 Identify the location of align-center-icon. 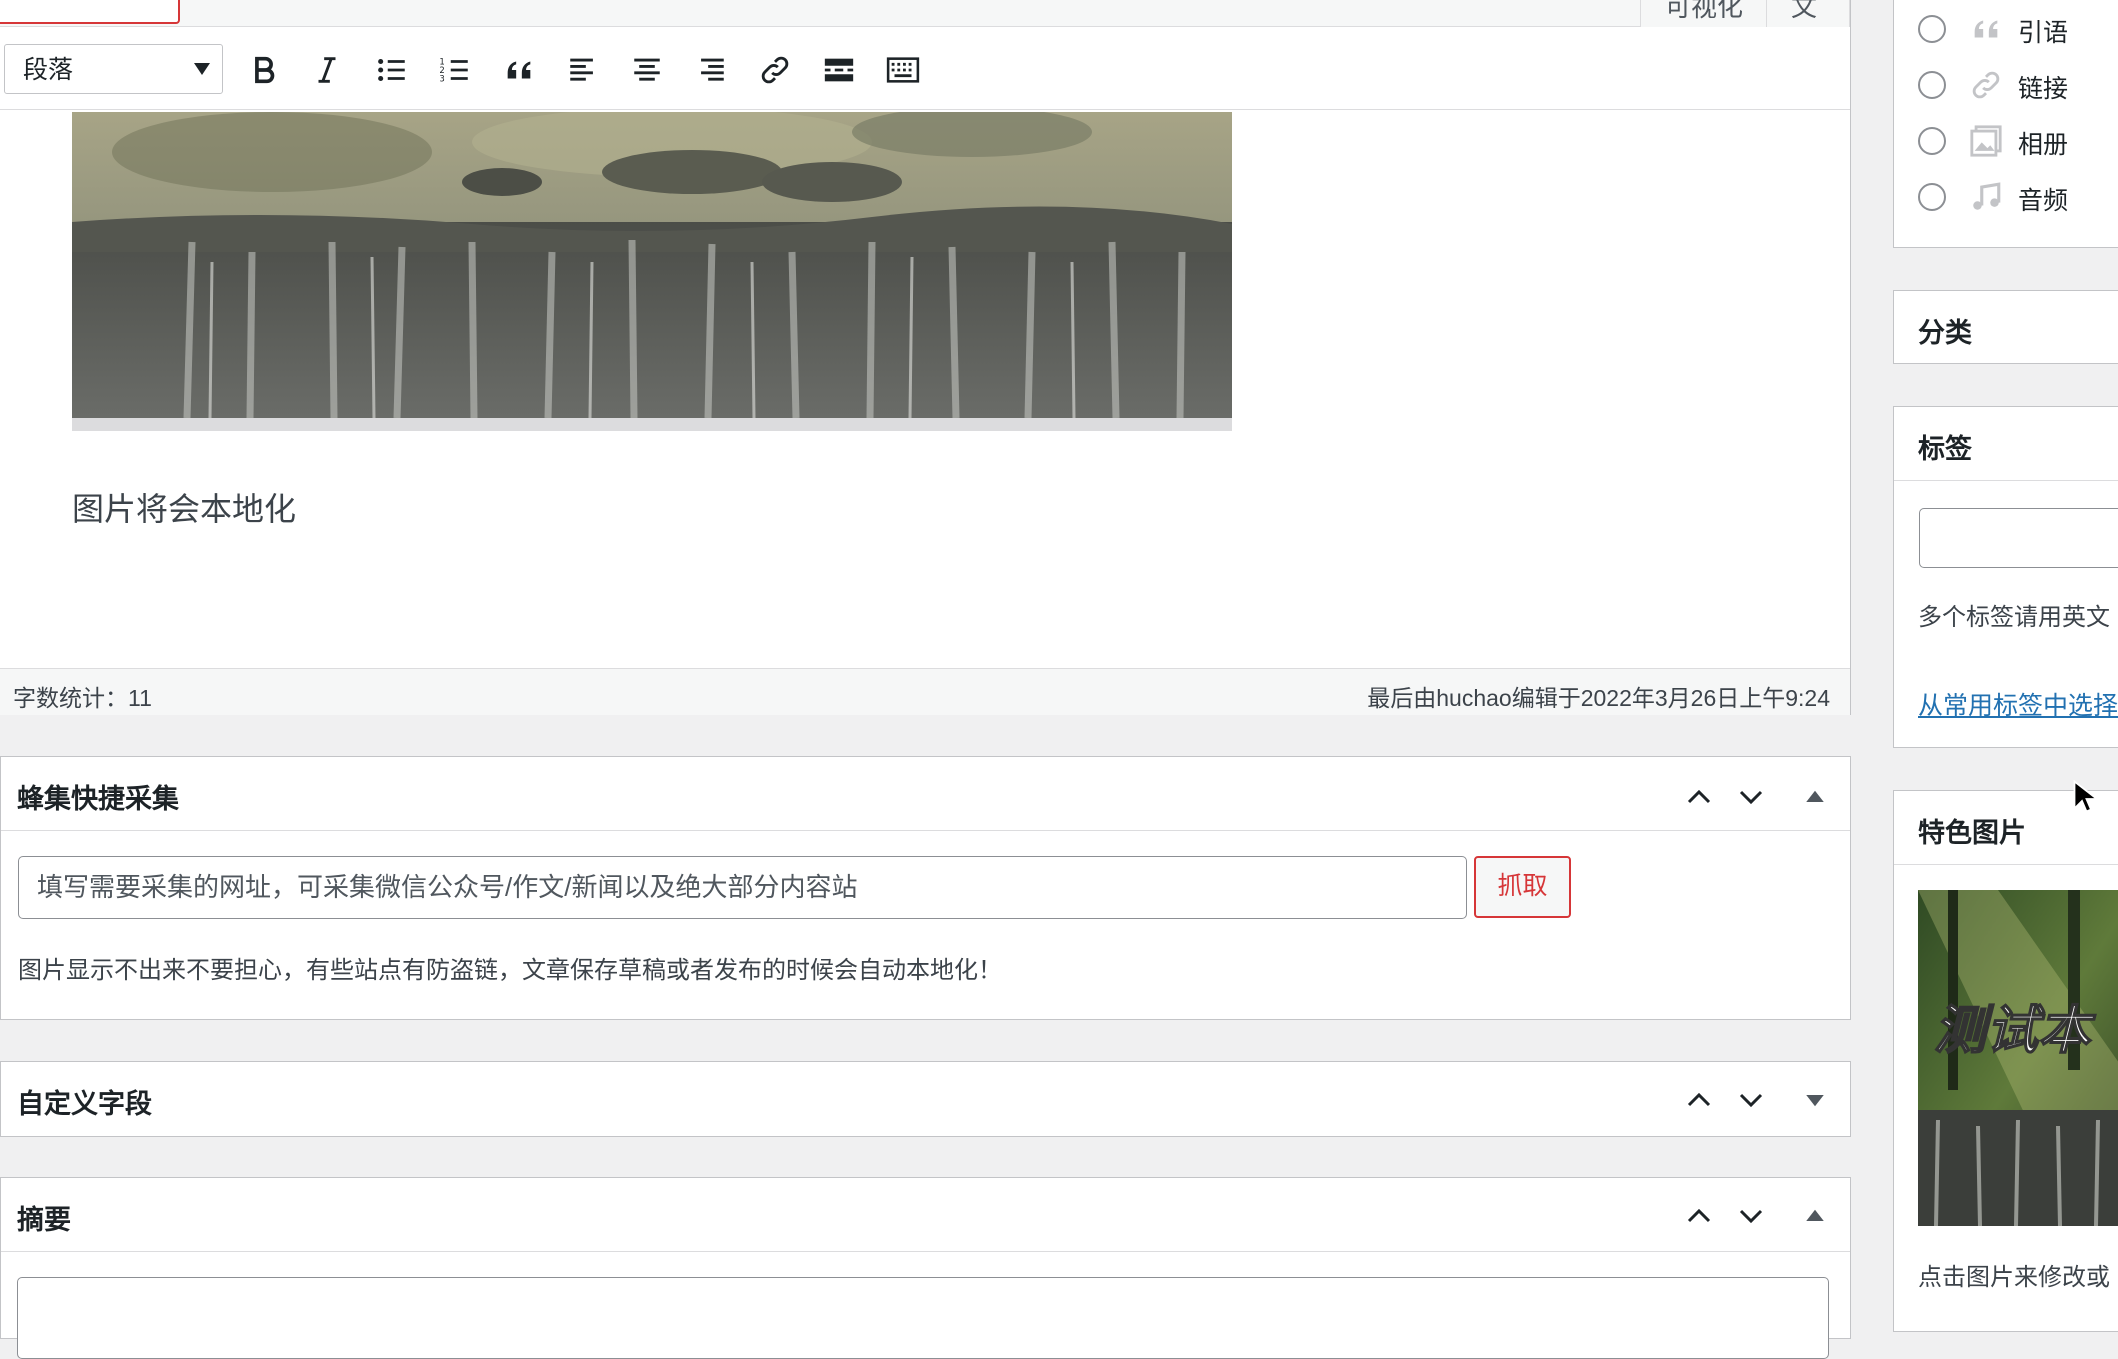
(647, 69).